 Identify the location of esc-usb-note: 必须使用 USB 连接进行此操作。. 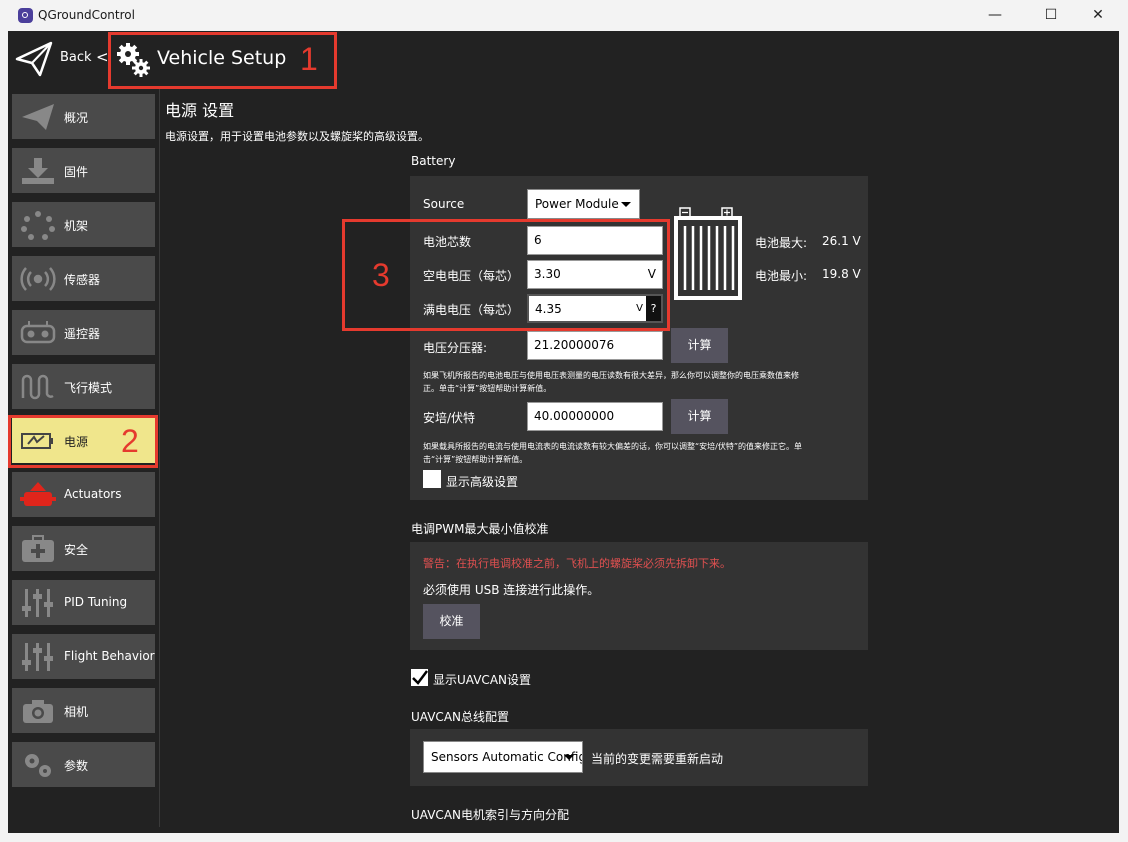
(511, 590).